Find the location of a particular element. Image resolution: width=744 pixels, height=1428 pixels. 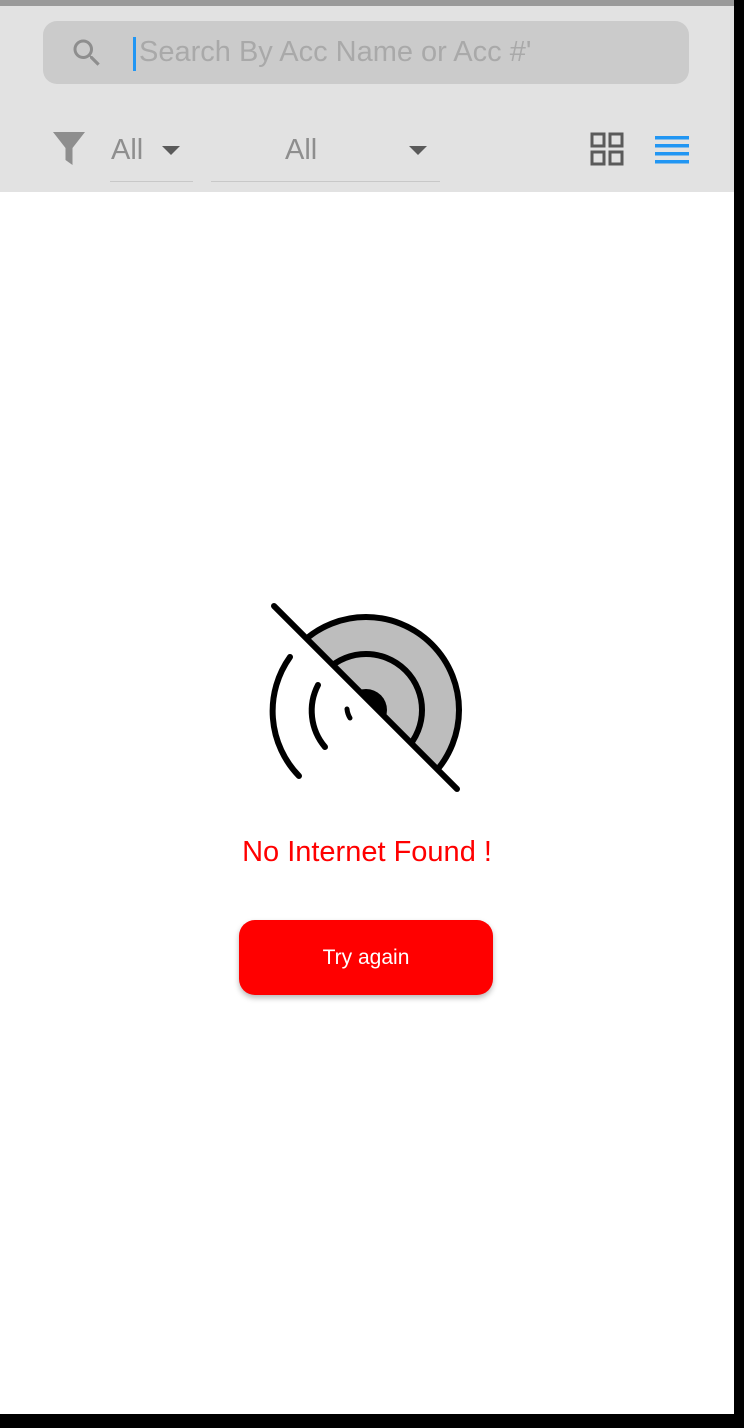

try-again-button: Try again is located at coordinates (366, 957).